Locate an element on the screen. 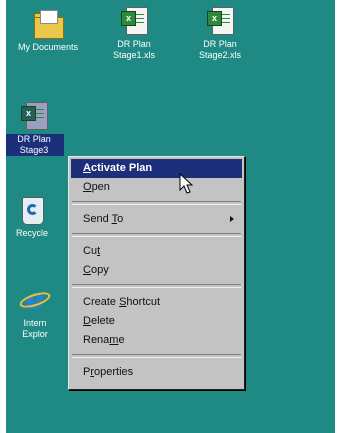 The image size is (341, 433). menu-item-activate-plan: Activate Plan is located at coordinates (156, 168).